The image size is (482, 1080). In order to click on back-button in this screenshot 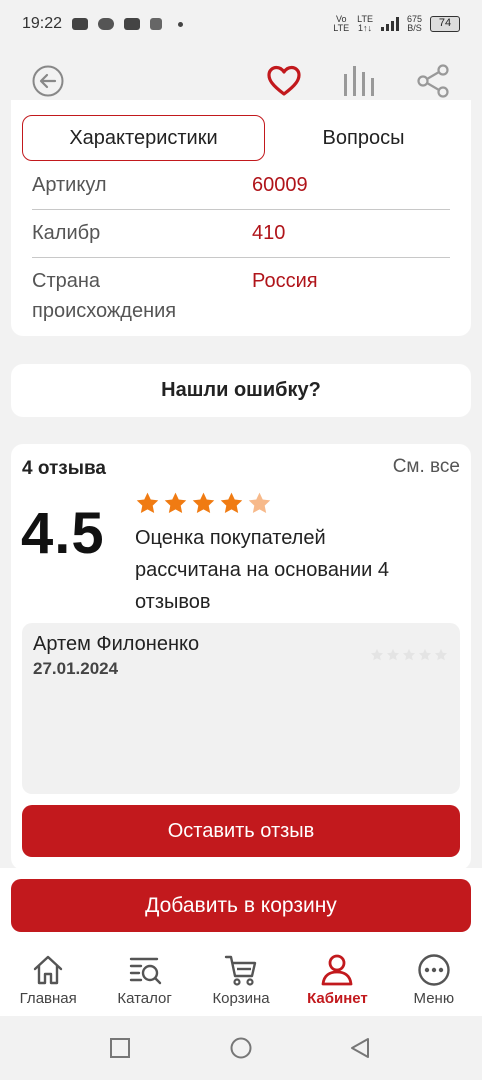, I will do `click(48, 81)`.